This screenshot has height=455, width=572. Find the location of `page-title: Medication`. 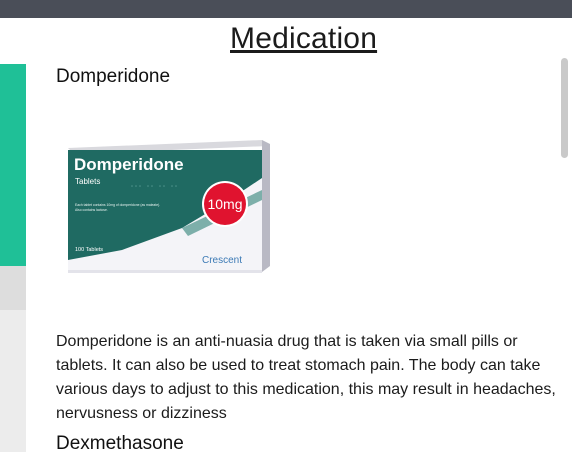

page-title: Medication is located at coordinates (304, 38).